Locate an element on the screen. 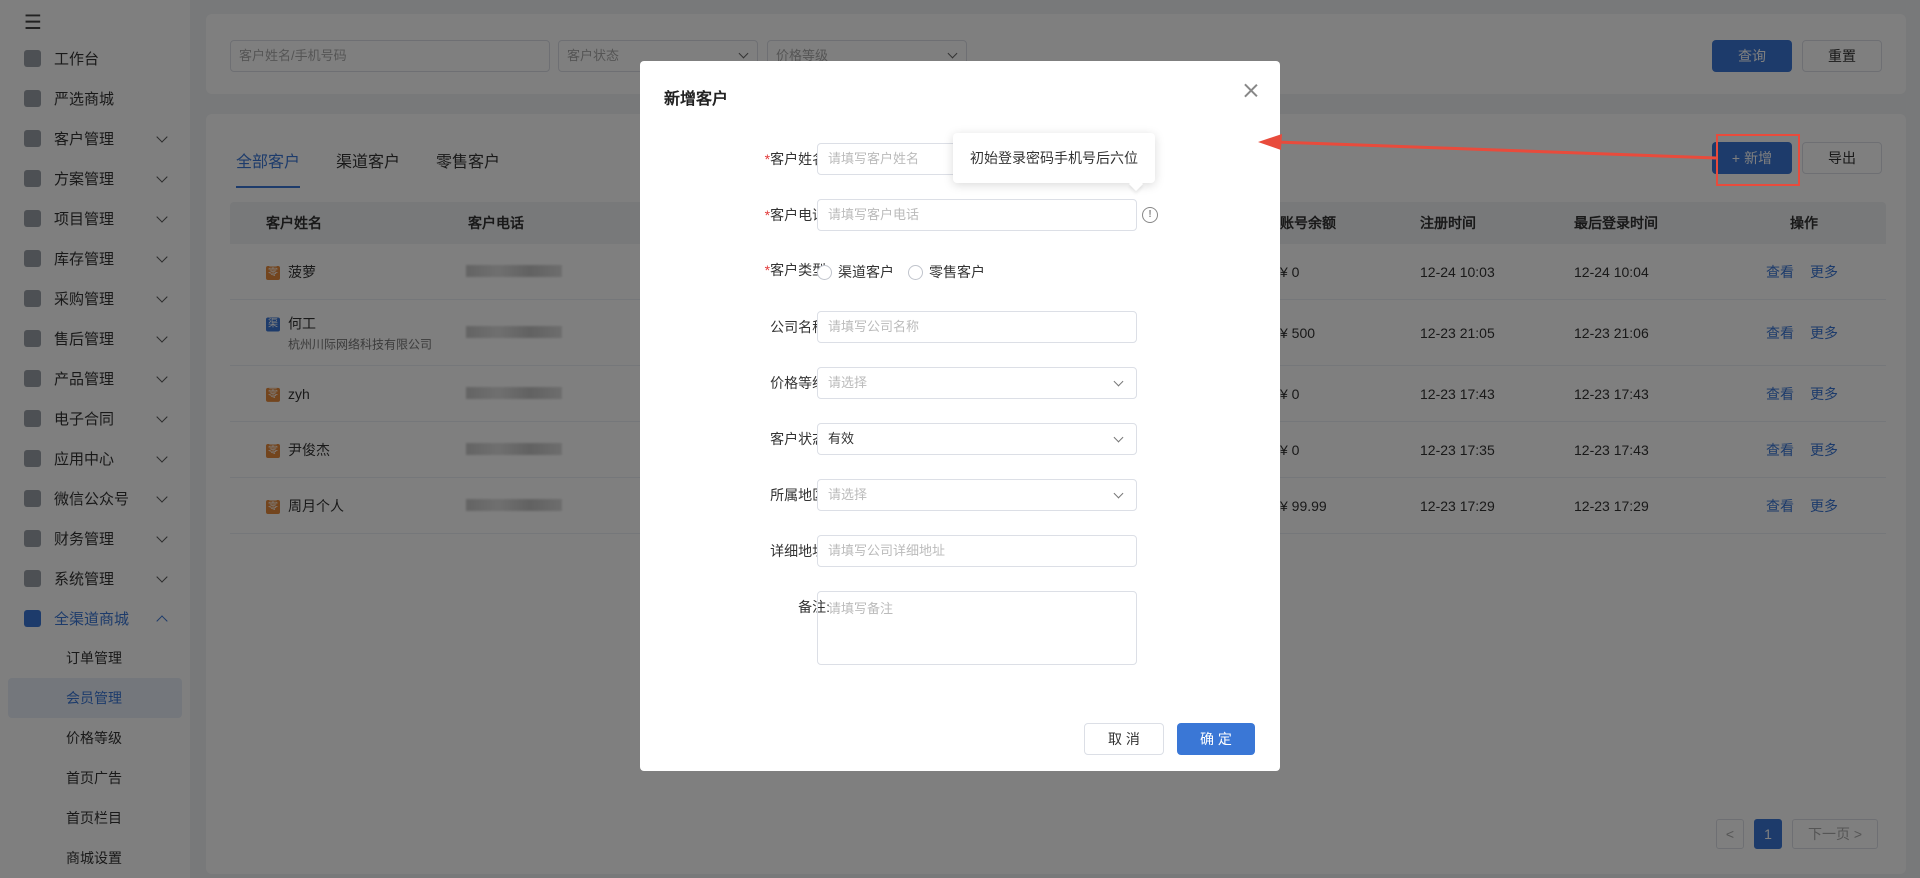  form-row-address: 详细地址: 请填写公司详细地址 is located at coordinates (960, 551).